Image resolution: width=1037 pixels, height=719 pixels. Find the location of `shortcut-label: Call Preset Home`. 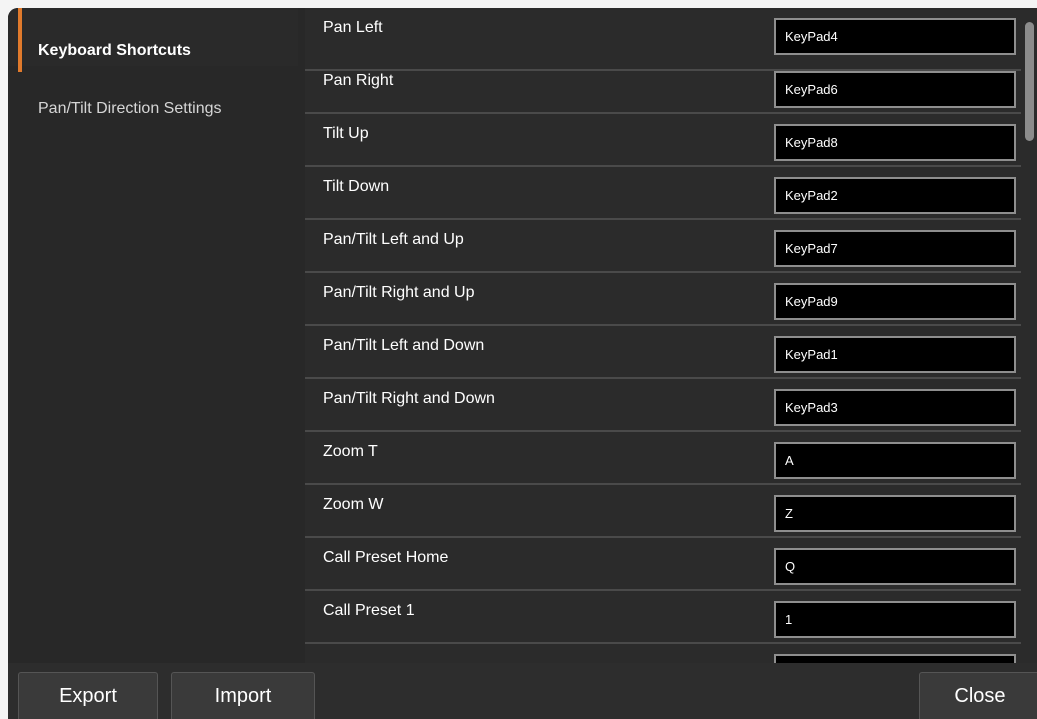

shortcut-label: Call Preset Home is located at coordinates (386, 557).